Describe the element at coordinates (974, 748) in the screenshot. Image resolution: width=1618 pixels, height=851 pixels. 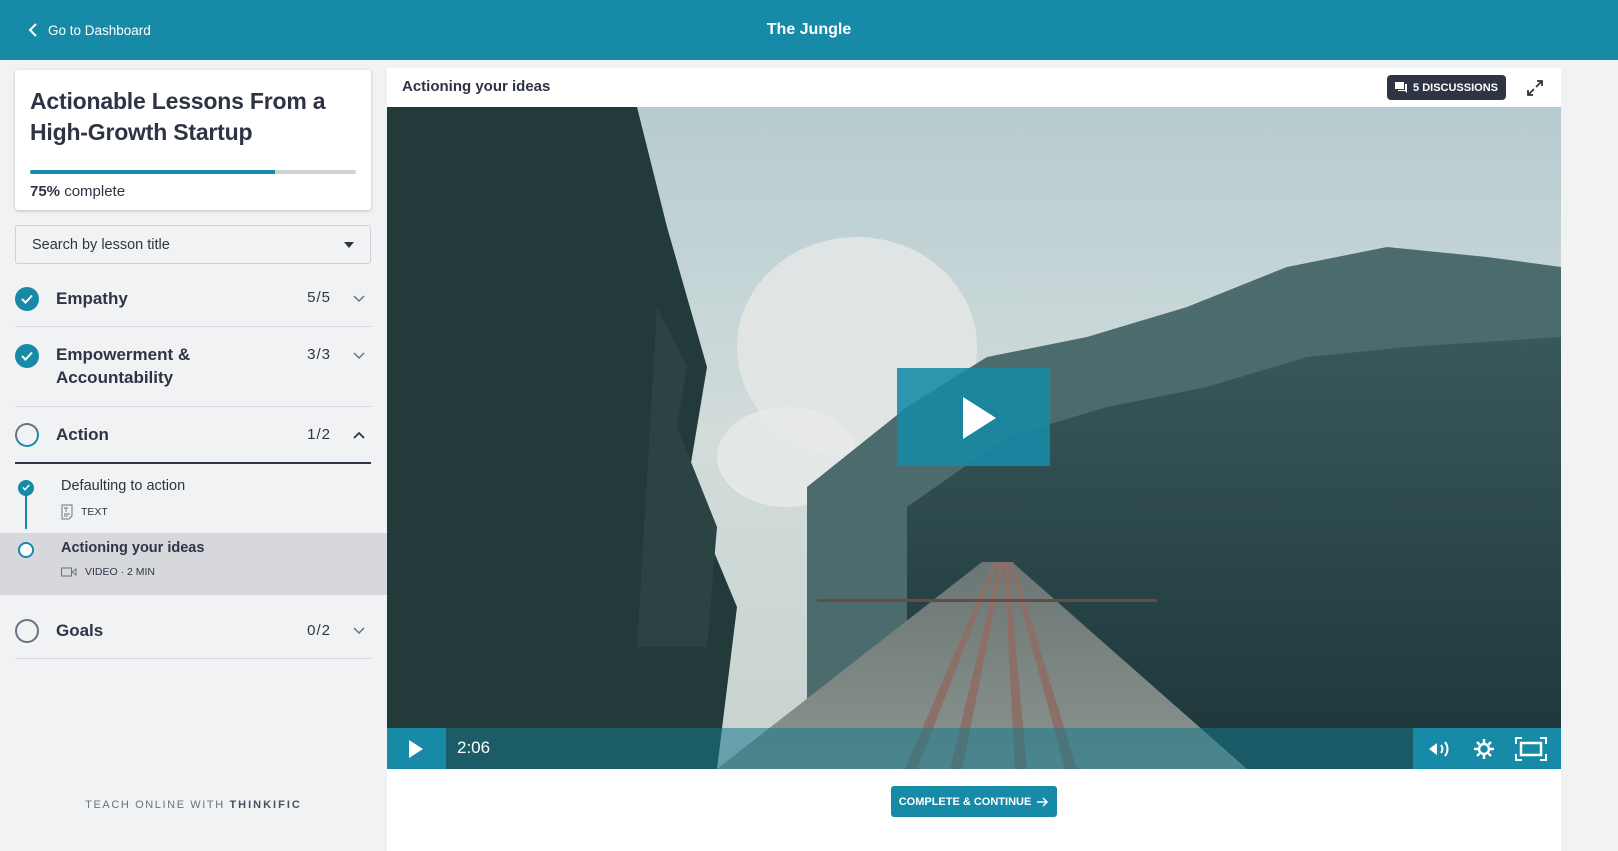
I see `video-controls-bar: 2:06` at that location.